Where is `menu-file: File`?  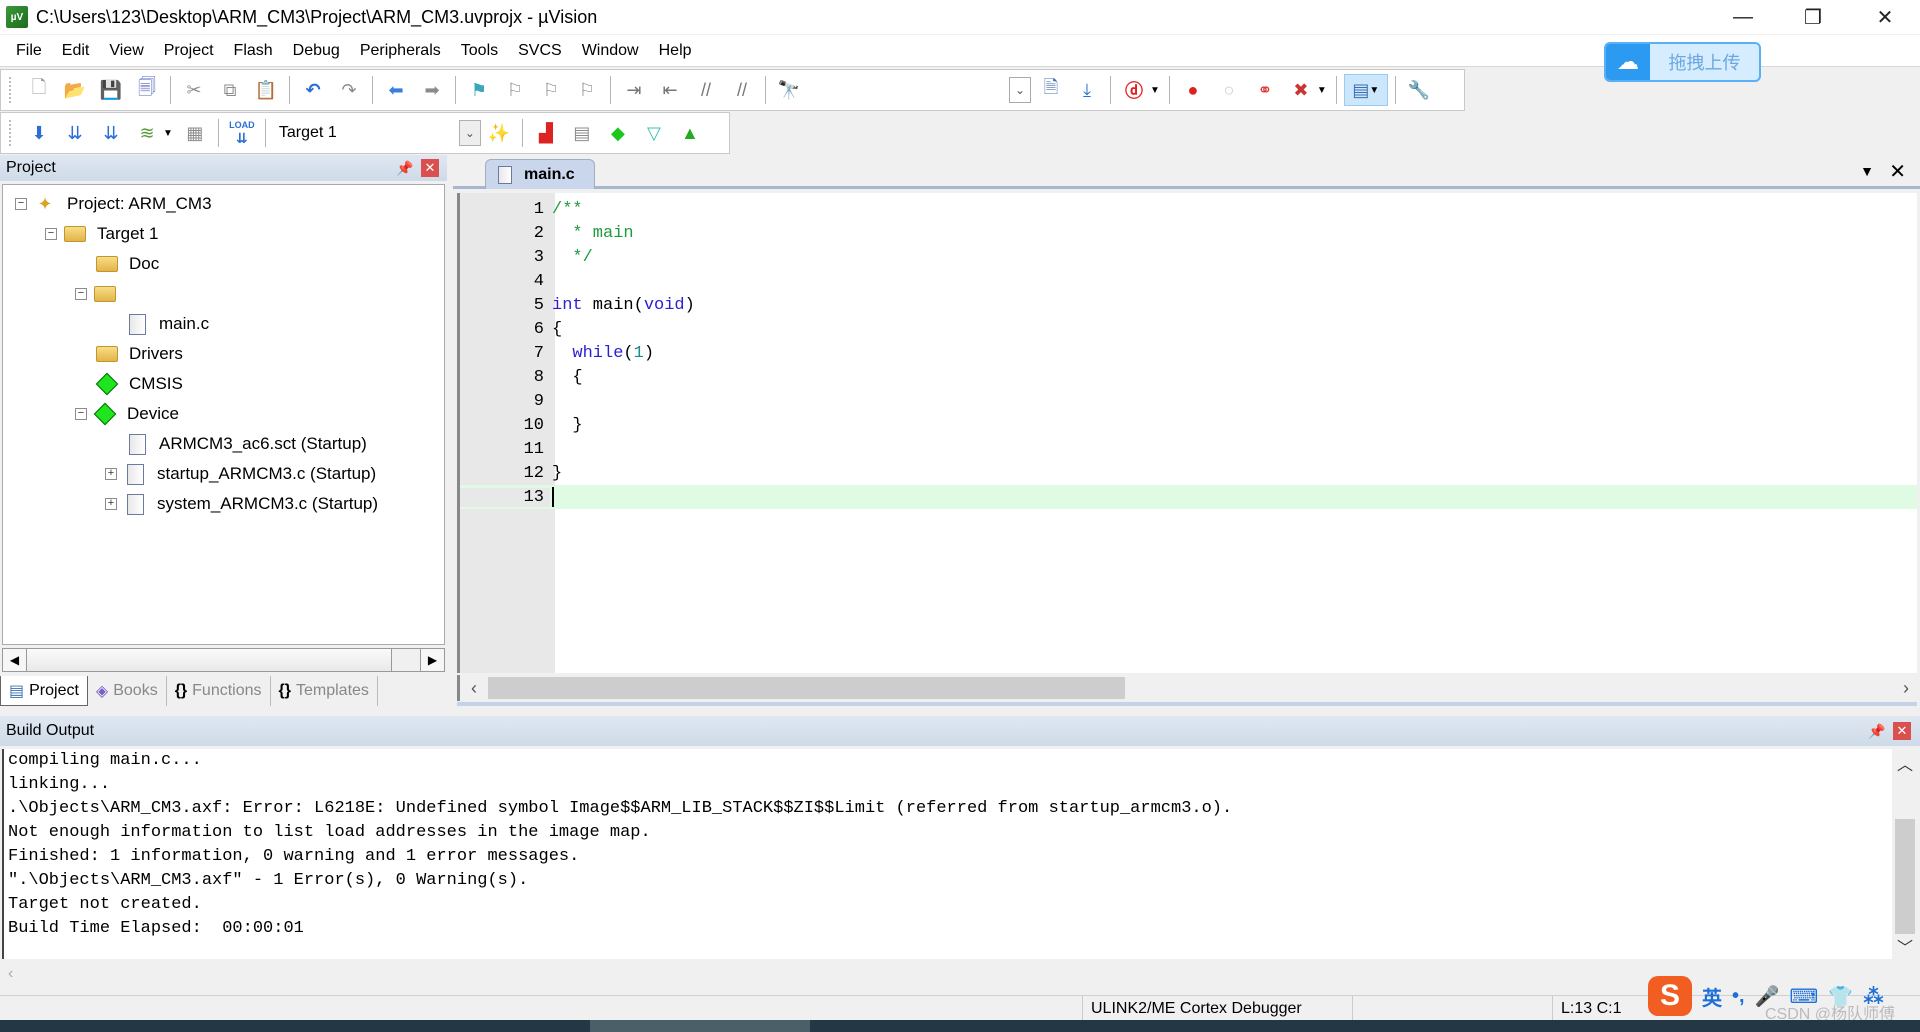 menu-file: File is located at coordinates (29, 51).